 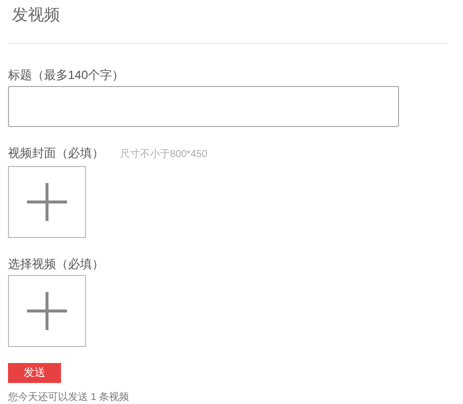 What do you see at coordinates (56, 153) in the screenshot?
I see `field-label: 视频封面（必填）` at bounding box center [56, 153].